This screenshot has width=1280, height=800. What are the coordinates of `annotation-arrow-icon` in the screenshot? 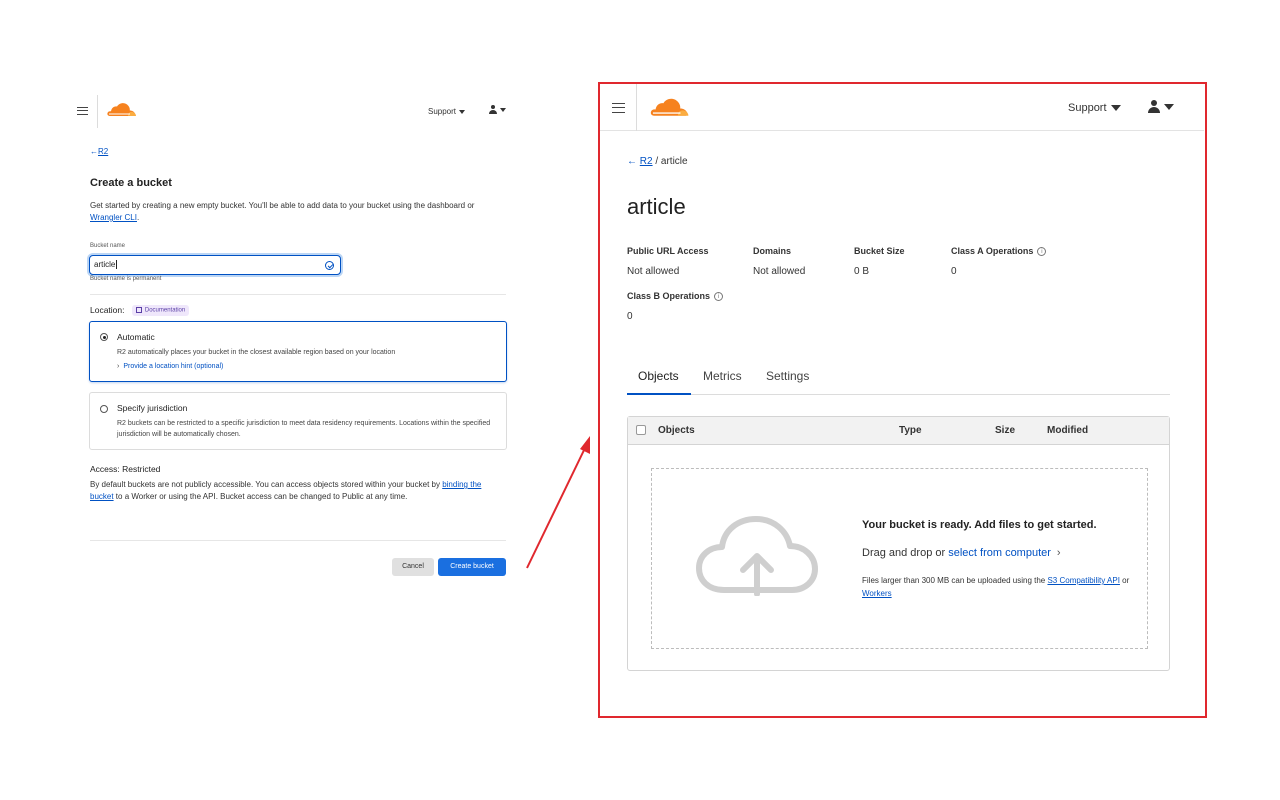 It's located at (558, 502).